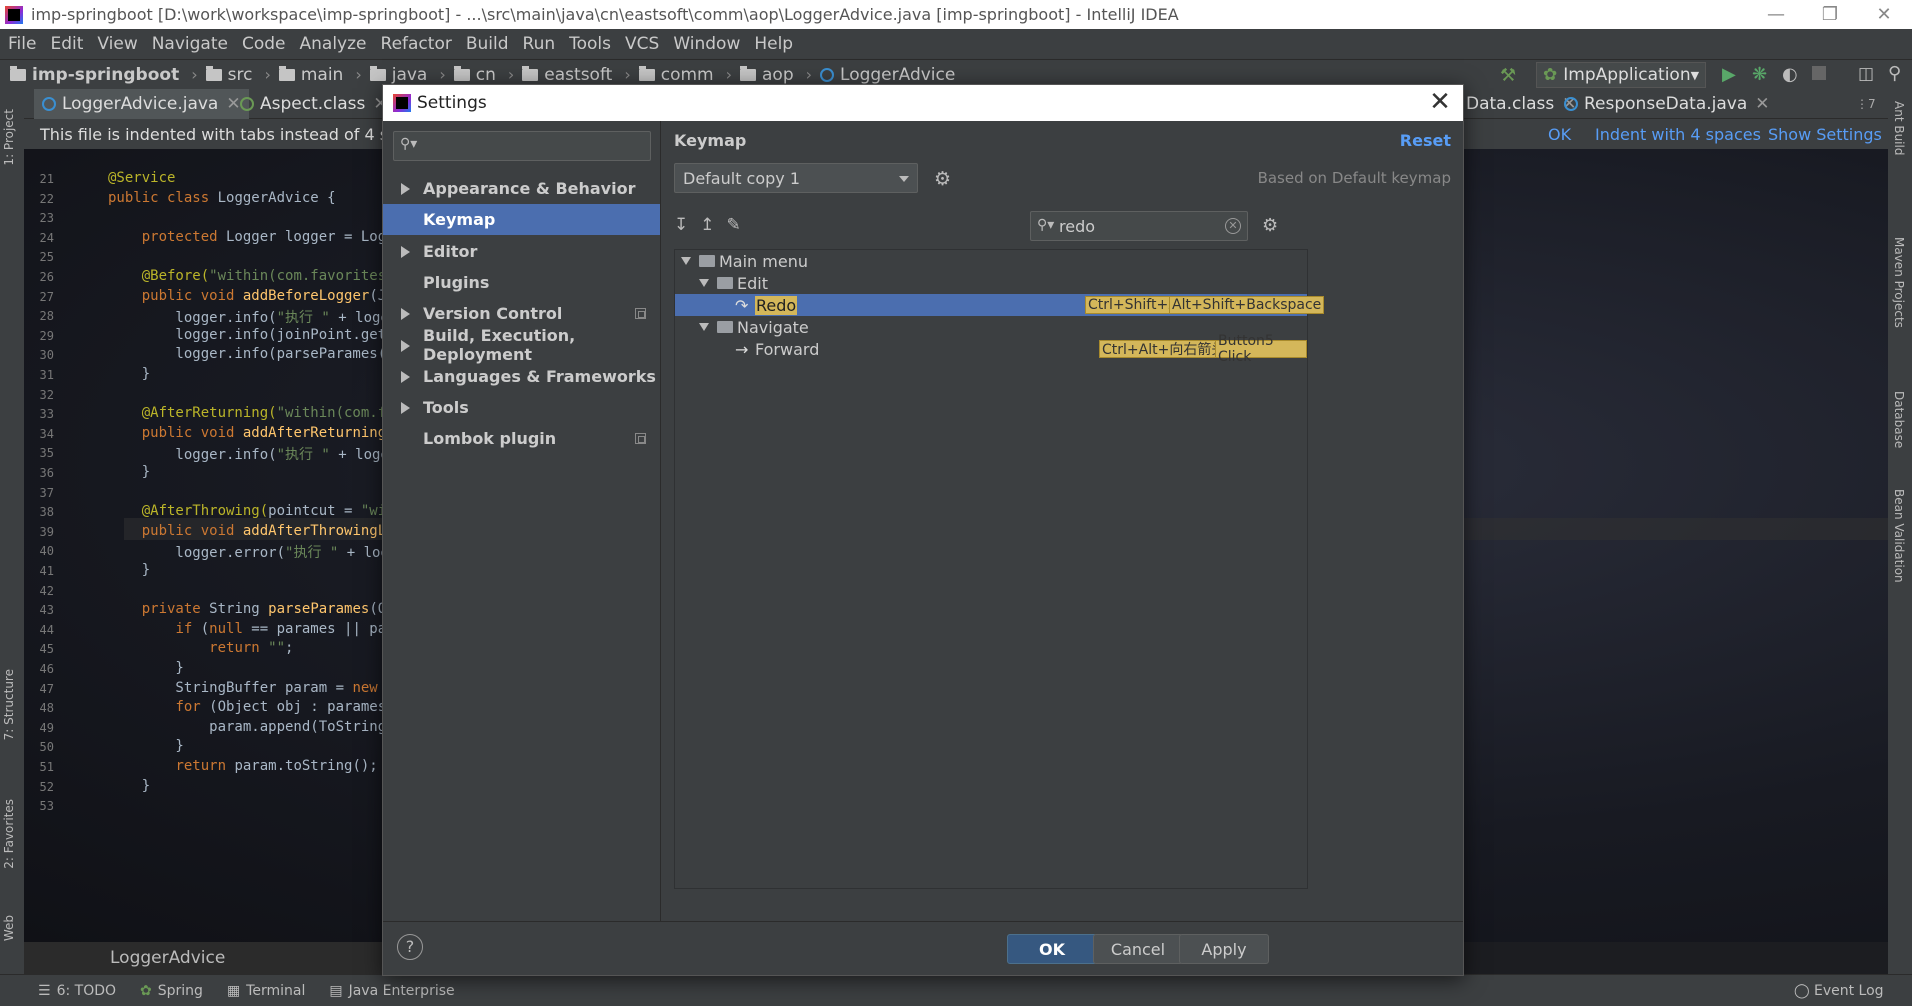 This screenshot has height=1006, width=1912. Describe the element at coordinates (487, 44) in the screenshot. I see `menu-build: Build` at that location.